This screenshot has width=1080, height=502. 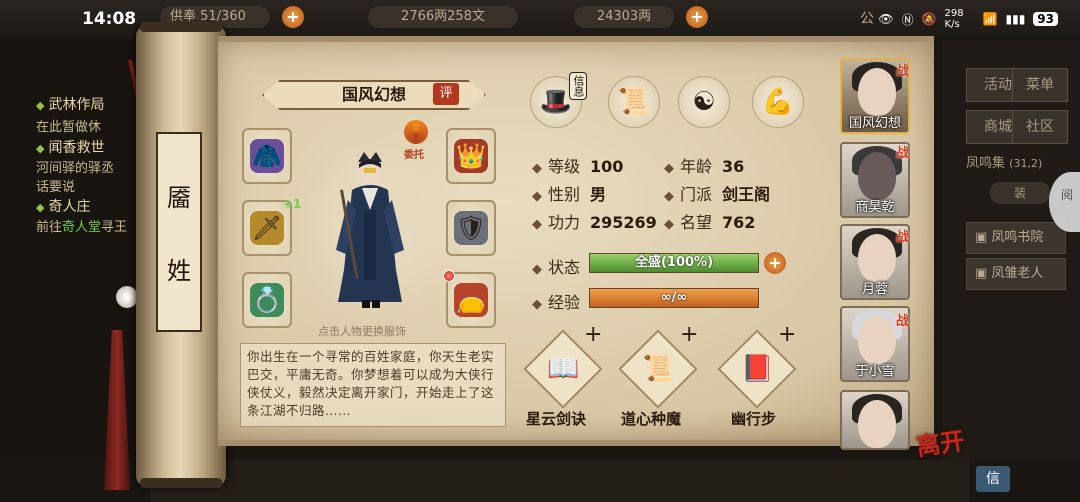 I want to click on clan-label: 公, so click(x=867, y=19).